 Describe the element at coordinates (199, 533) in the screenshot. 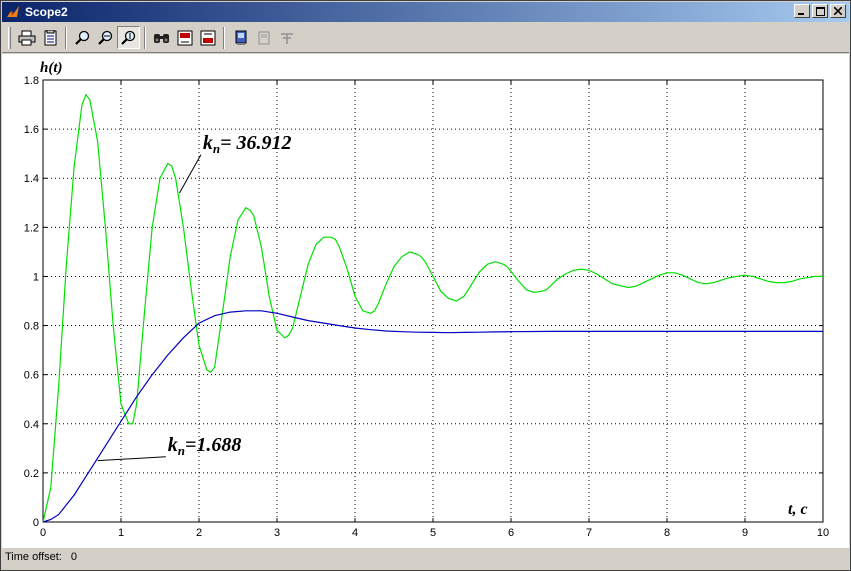

I see `x-tick-label: 2` at that location.